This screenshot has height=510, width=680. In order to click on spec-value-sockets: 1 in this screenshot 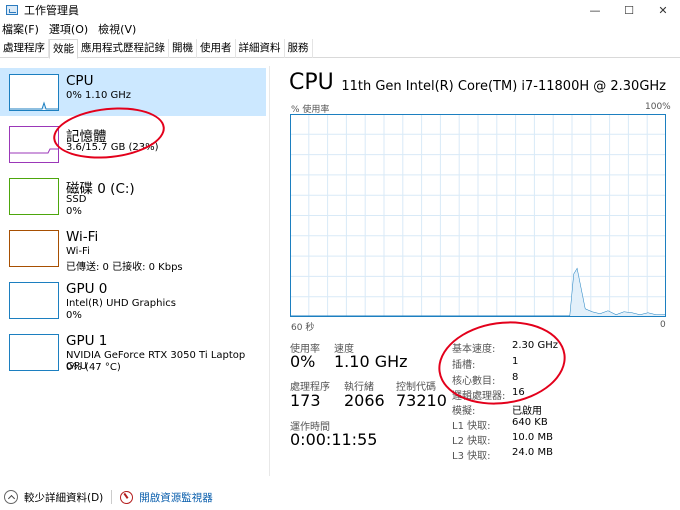, I will do `click(515, 361)`.